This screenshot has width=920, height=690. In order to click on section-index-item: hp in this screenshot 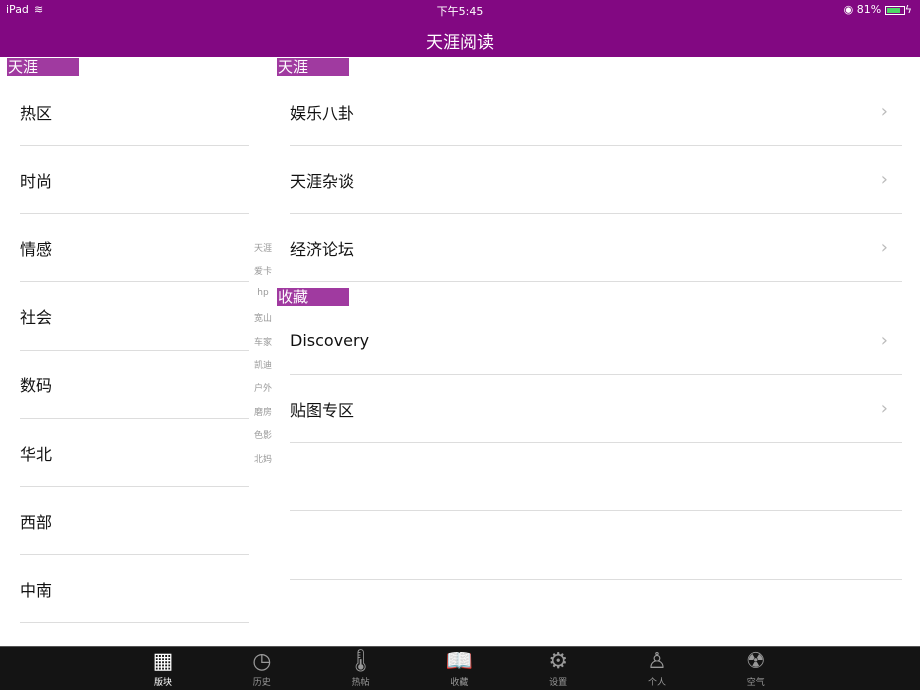, I will do `click(263, 293)`.